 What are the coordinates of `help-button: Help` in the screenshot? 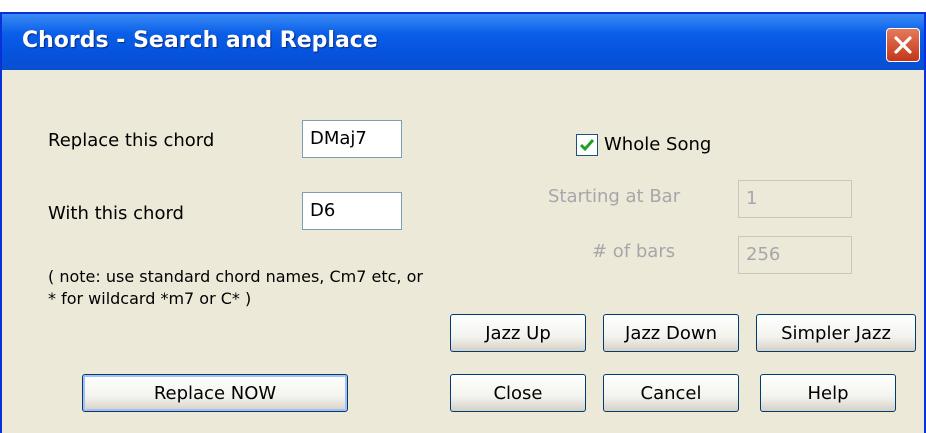 It's located at (828, 393).